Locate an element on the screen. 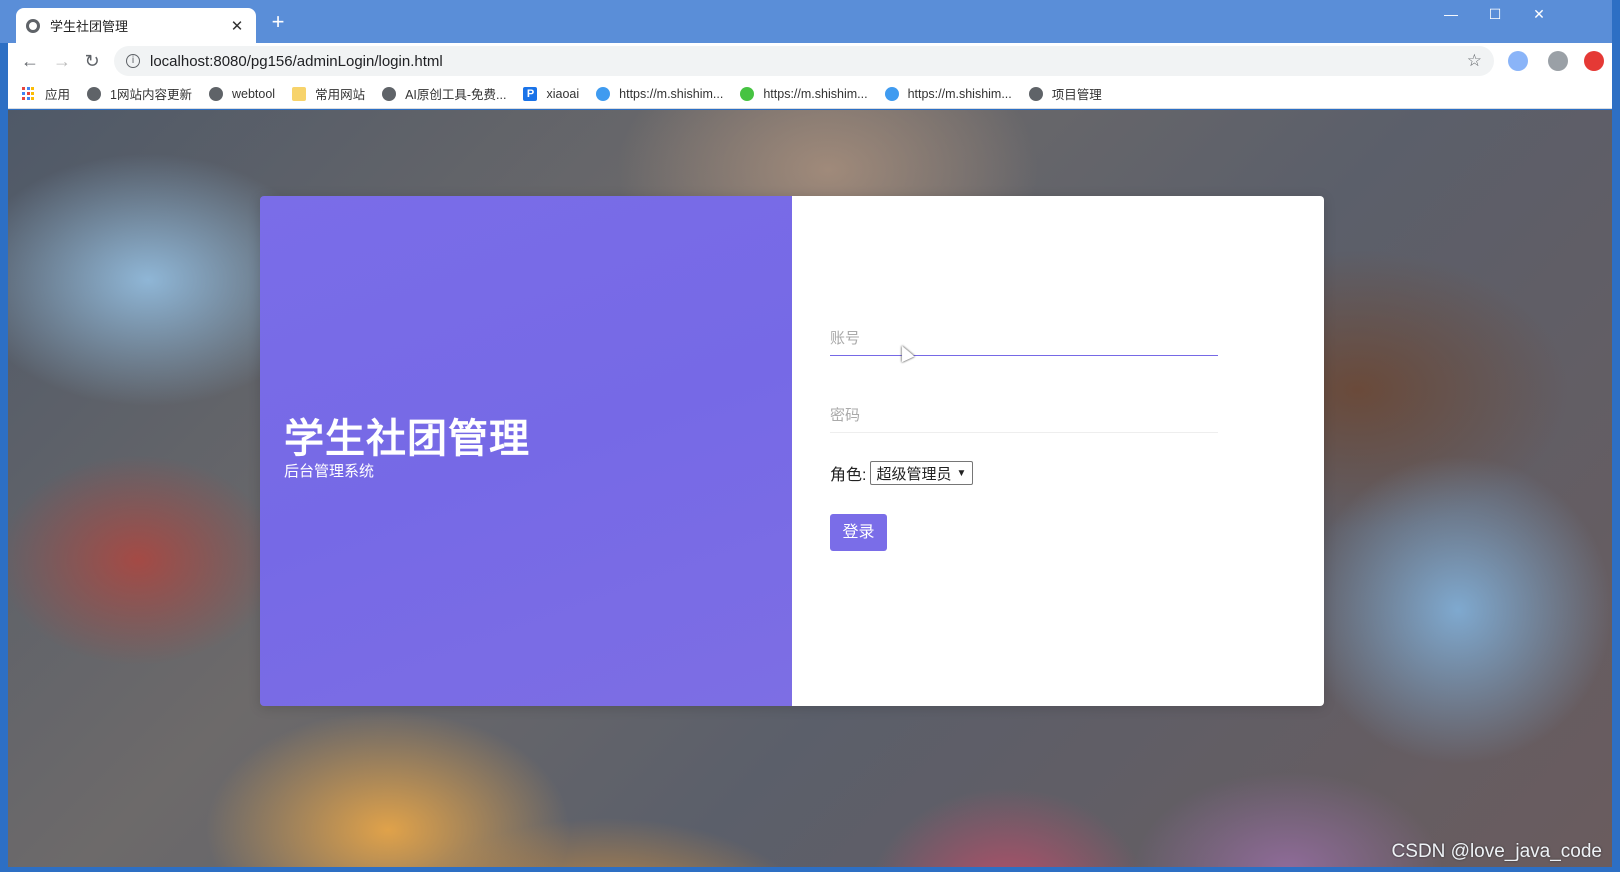 This screenshot has height=872, width=1620. new-tab-button: + is located at coordinates (278, 22).